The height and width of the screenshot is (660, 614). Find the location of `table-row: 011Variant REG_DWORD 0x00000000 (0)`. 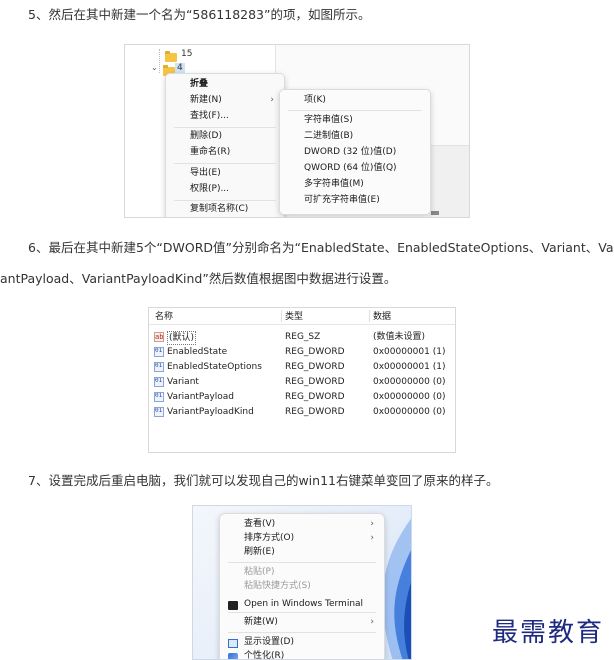

table-row: 011Variant REG_DWORD 0x00000000 (0) is located at coordinates (302, 382).